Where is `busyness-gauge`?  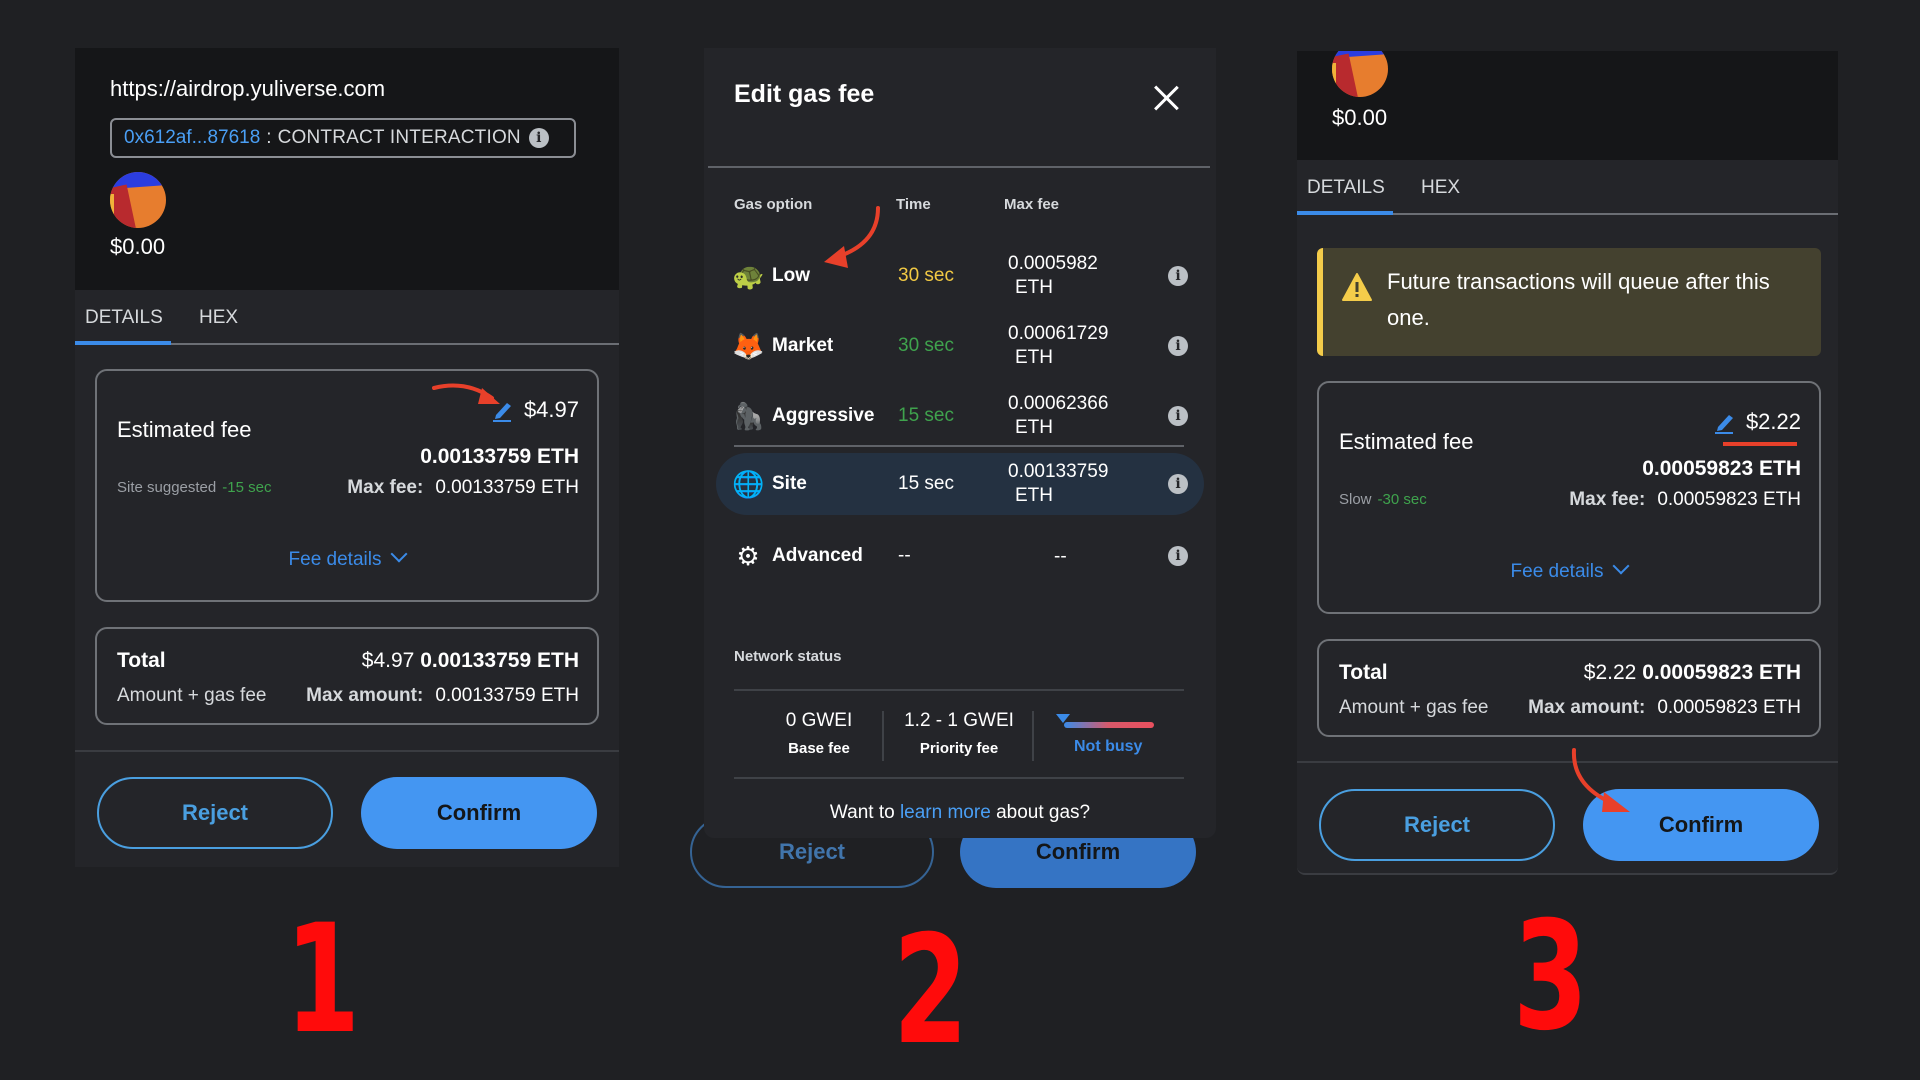 busyness-gauge is located at coordinates (1109, 725).